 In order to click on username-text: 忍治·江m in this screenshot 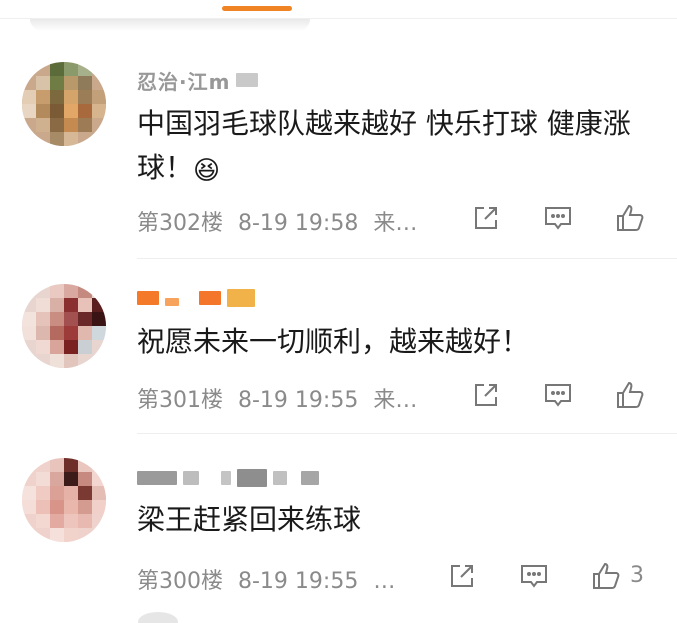, I will do `click(183, 80)`.